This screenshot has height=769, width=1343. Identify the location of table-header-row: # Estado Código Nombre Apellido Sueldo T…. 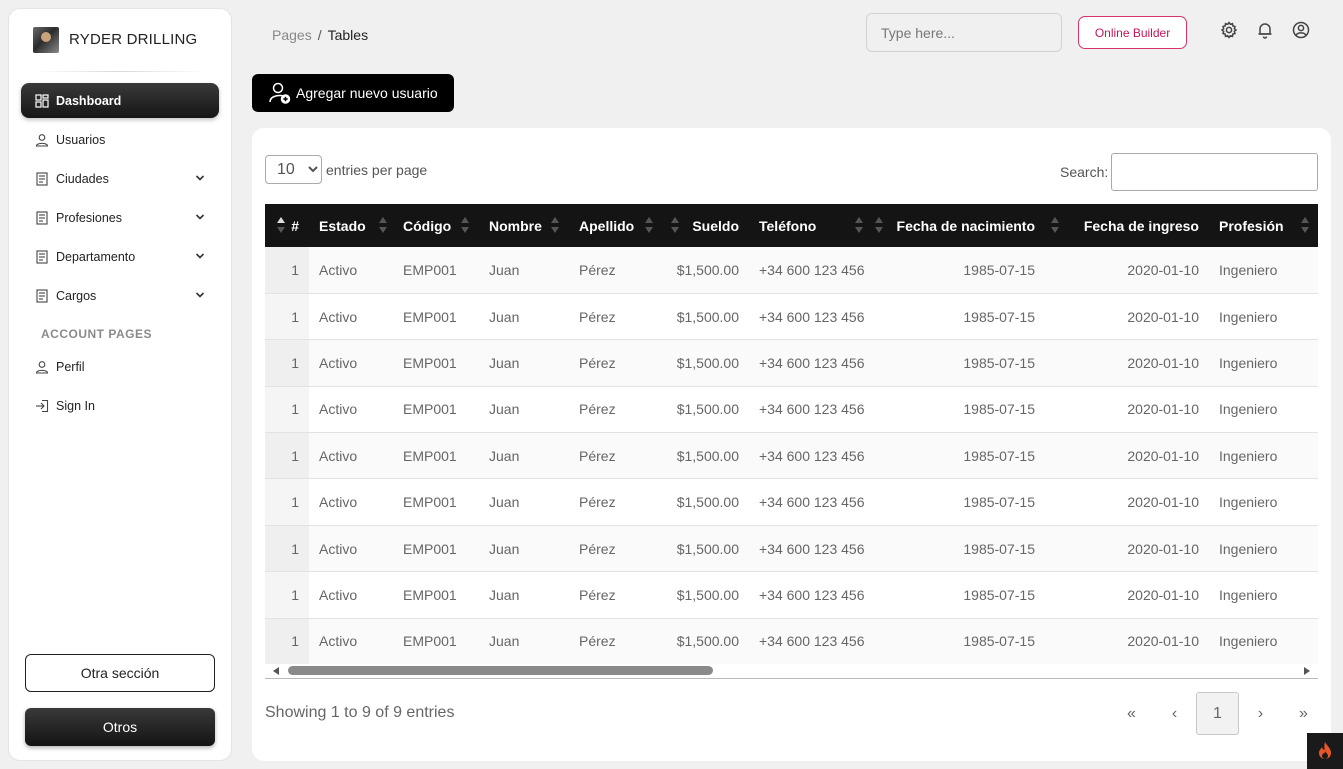
(791, 225).